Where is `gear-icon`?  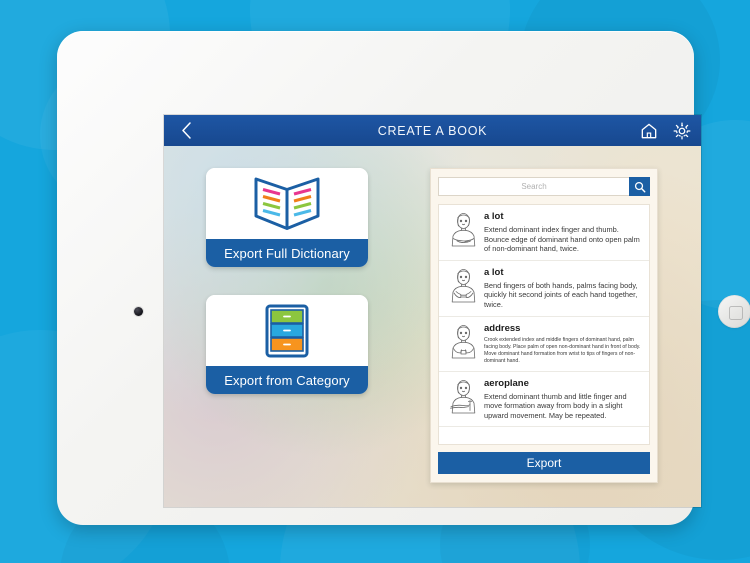
gear-icon is located at coordinates (682, 131).